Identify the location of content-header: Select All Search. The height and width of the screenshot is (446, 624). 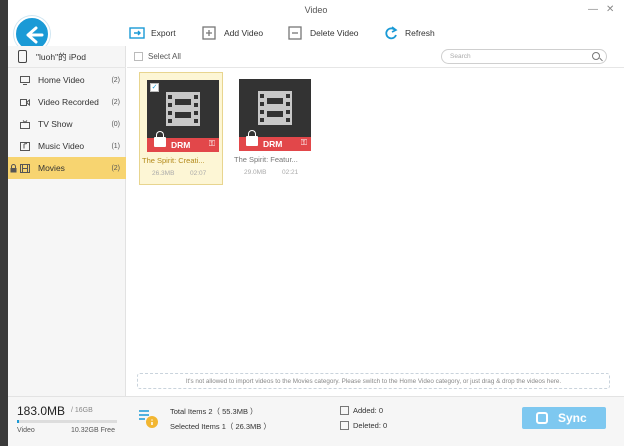
(375, 57).